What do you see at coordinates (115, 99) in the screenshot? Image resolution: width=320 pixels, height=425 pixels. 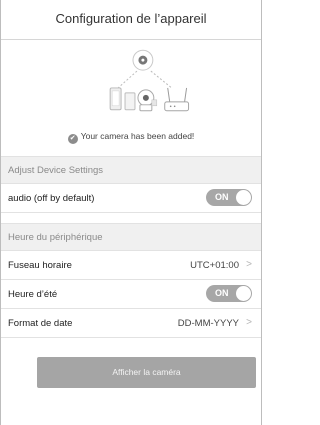 I see `phone-icon` at bounding box center [115, 99].